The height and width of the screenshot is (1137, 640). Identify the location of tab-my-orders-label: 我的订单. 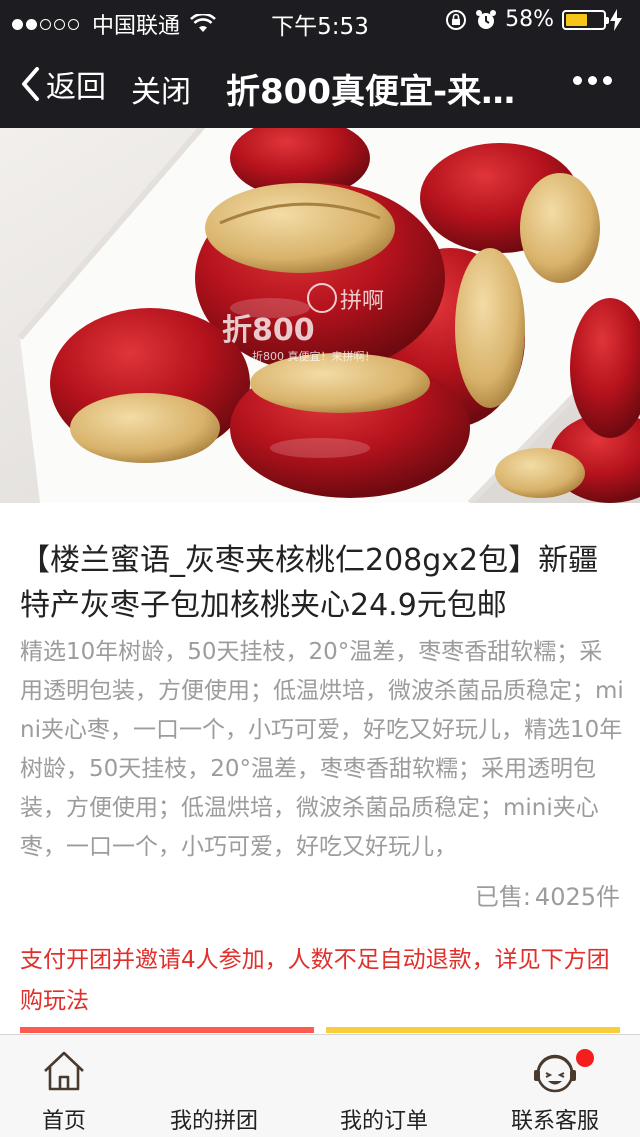
(383, 1121).